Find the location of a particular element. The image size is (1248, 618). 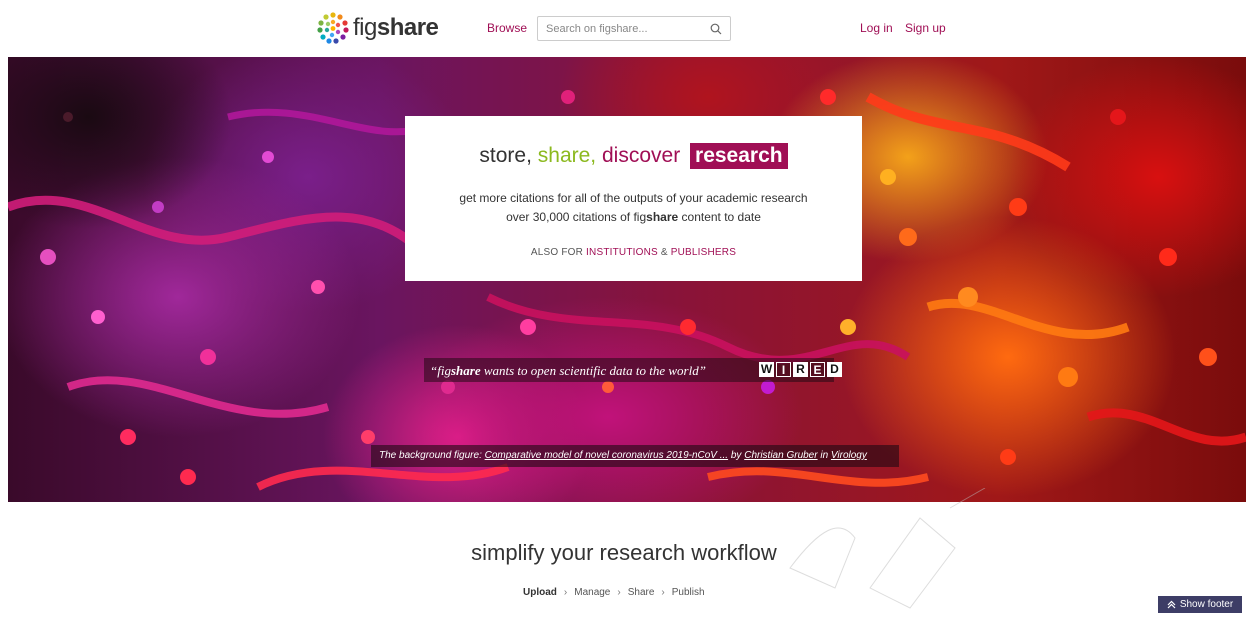

show-footer-label: Show footer is located at coordinates (1206, 604).